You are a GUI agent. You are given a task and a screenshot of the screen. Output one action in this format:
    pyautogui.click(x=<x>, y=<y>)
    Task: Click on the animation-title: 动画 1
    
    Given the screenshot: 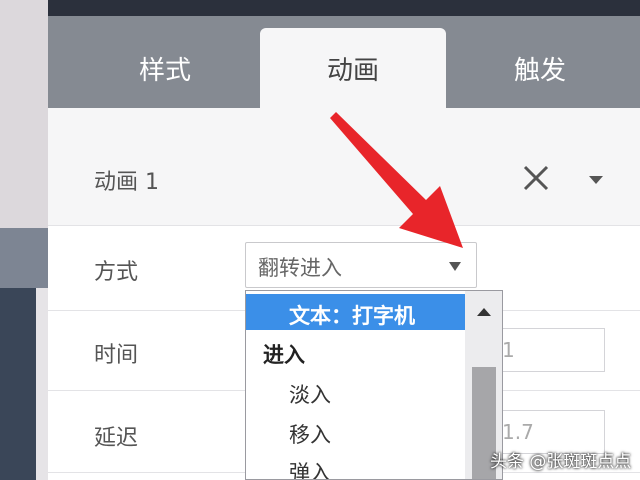 What is the action you would take?
    pyautogui.click(x=126, y=182)
    